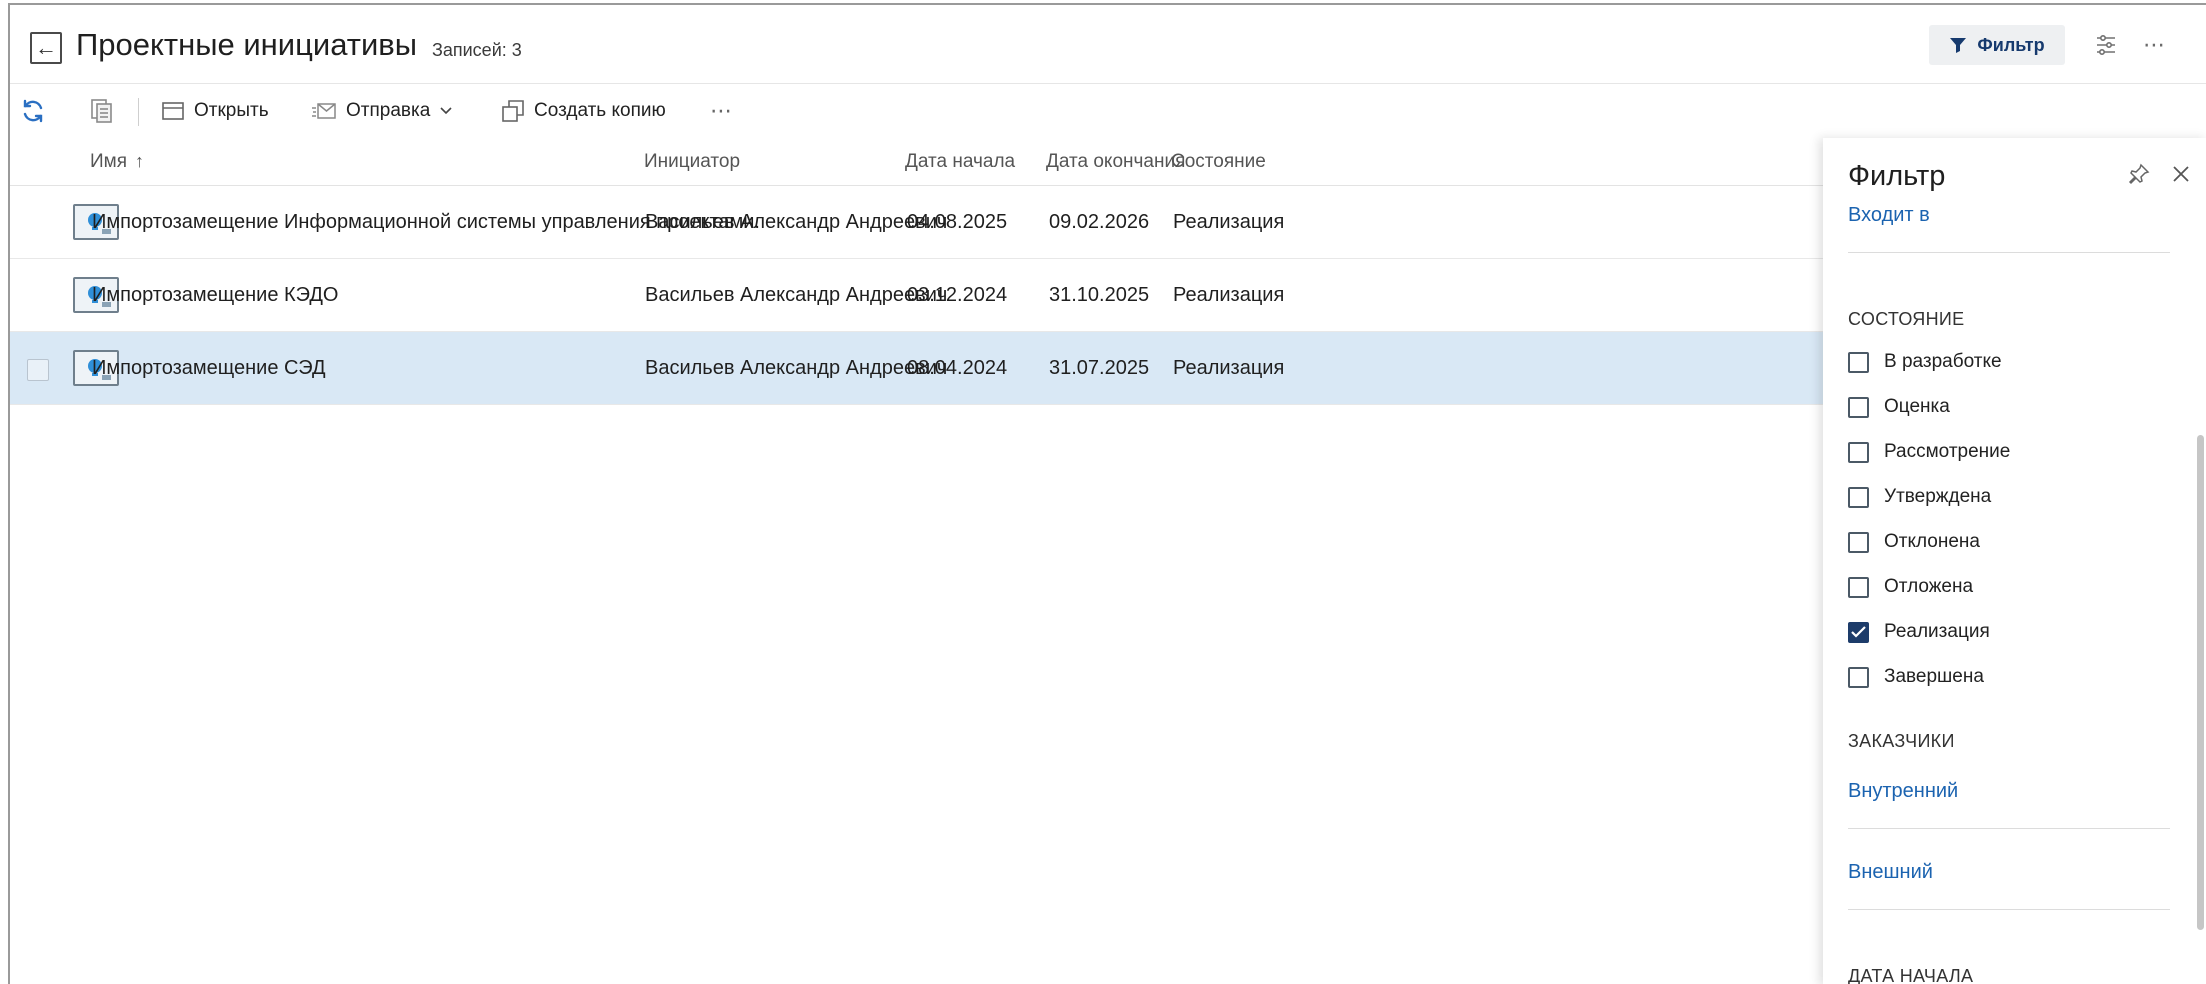  I want to click on column-header-initiator: Инициатор, so click(692, 162).